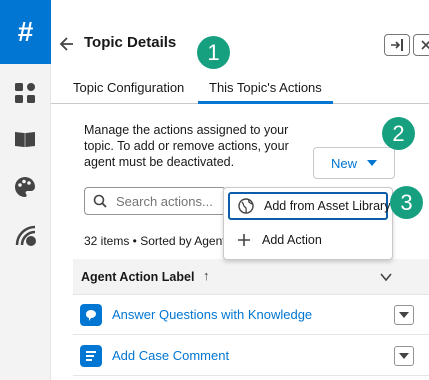 The width and height of the screenshot is (429, 380). I want to click on agentforce-hash-icon: #, so click(25, 32).